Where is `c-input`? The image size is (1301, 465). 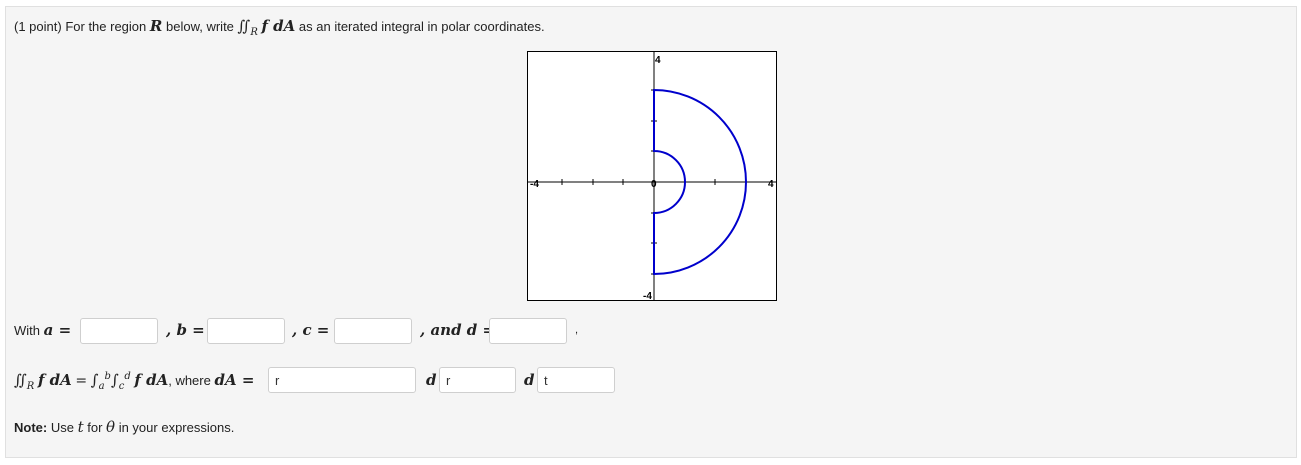 c-input is located at coordinates (373, 331).